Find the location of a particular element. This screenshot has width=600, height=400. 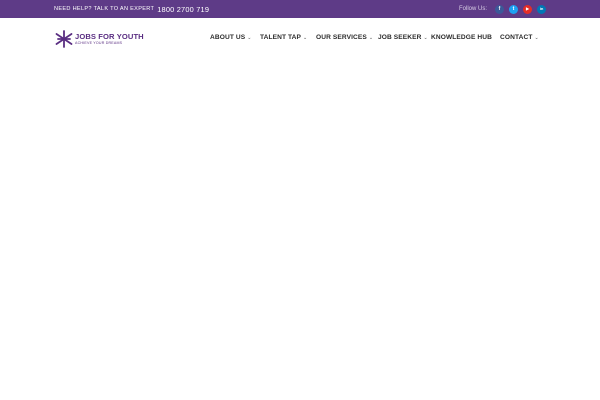

facebook-icon: f is located at coordinates (499, 9).